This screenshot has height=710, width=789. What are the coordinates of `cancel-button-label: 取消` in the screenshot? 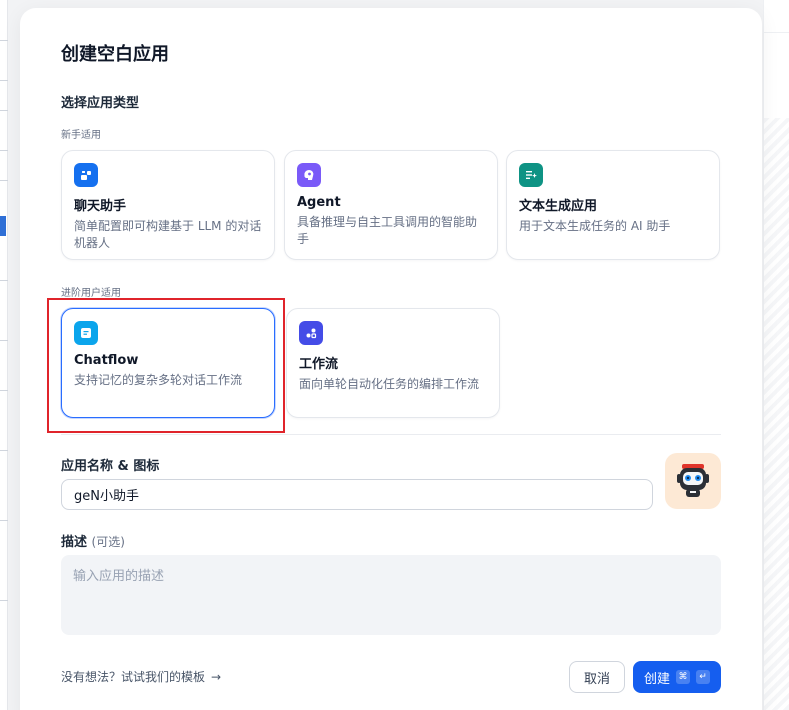 It's located at (596, 679).